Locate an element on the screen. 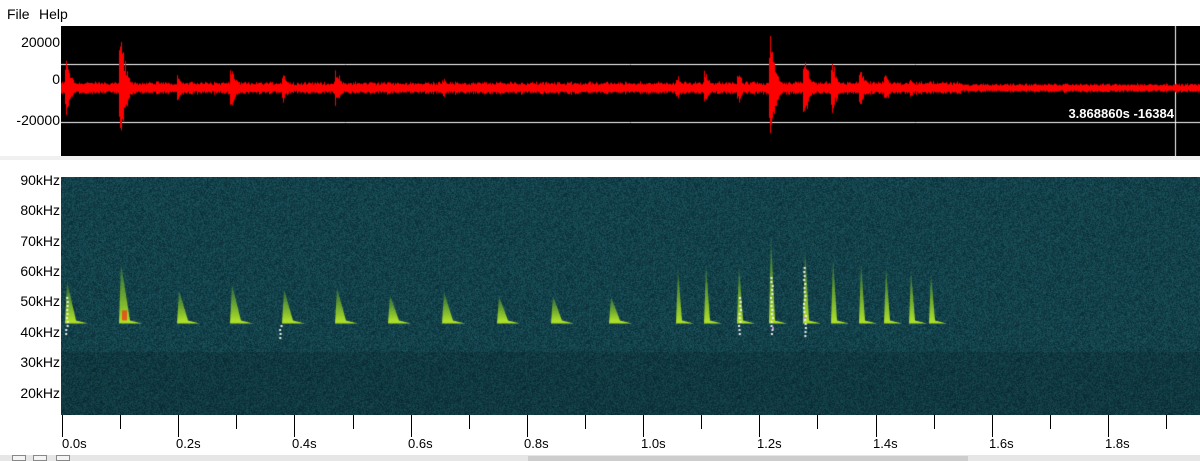 This screenshot has width=1200, height=461. waveform-y-label: -20000 is located at coordinates (38, 120).